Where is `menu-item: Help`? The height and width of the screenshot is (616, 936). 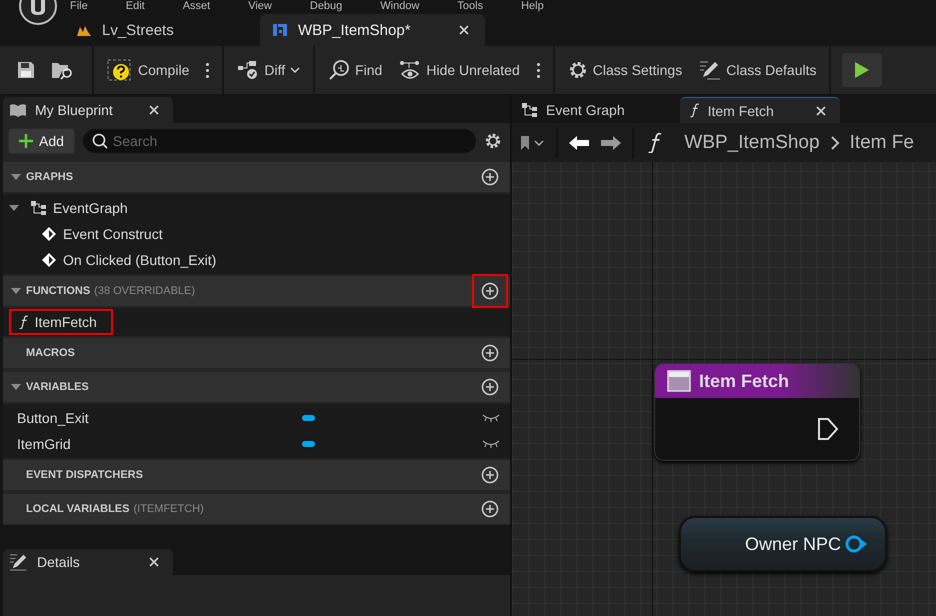
menu-item: Help is located at coordinates (532, 6).